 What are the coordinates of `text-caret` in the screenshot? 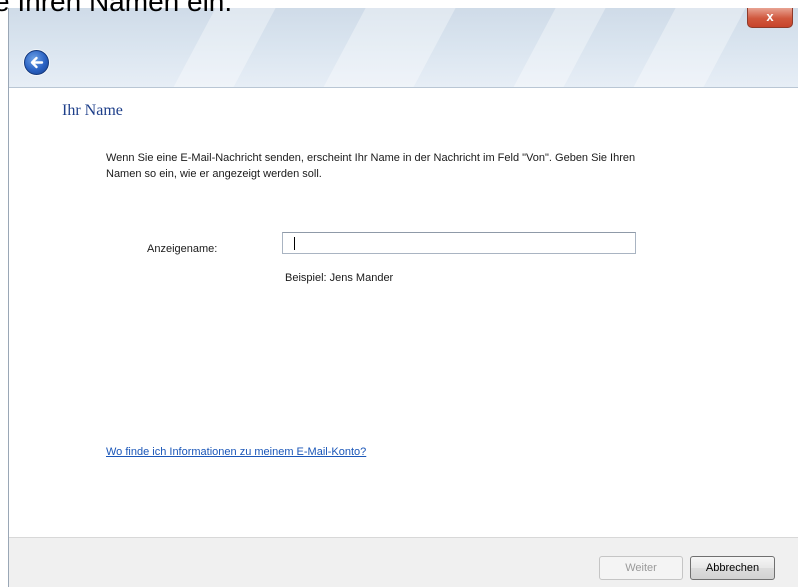 It's located at (294, 243).